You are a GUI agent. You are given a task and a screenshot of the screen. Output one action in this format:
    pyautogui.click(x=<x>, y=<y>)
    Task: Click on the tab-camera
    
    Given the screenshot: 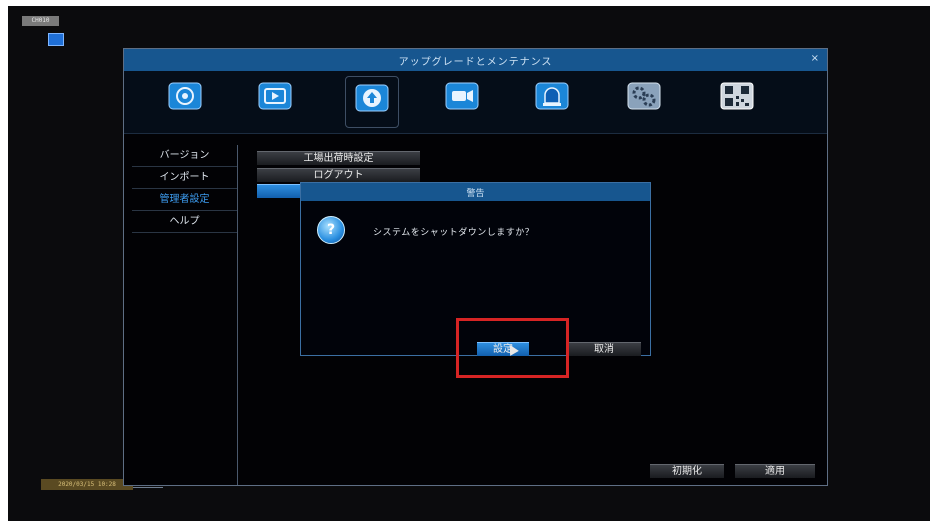 What is the action you would take?
    pyautogui.click(x=462, y=96)
    